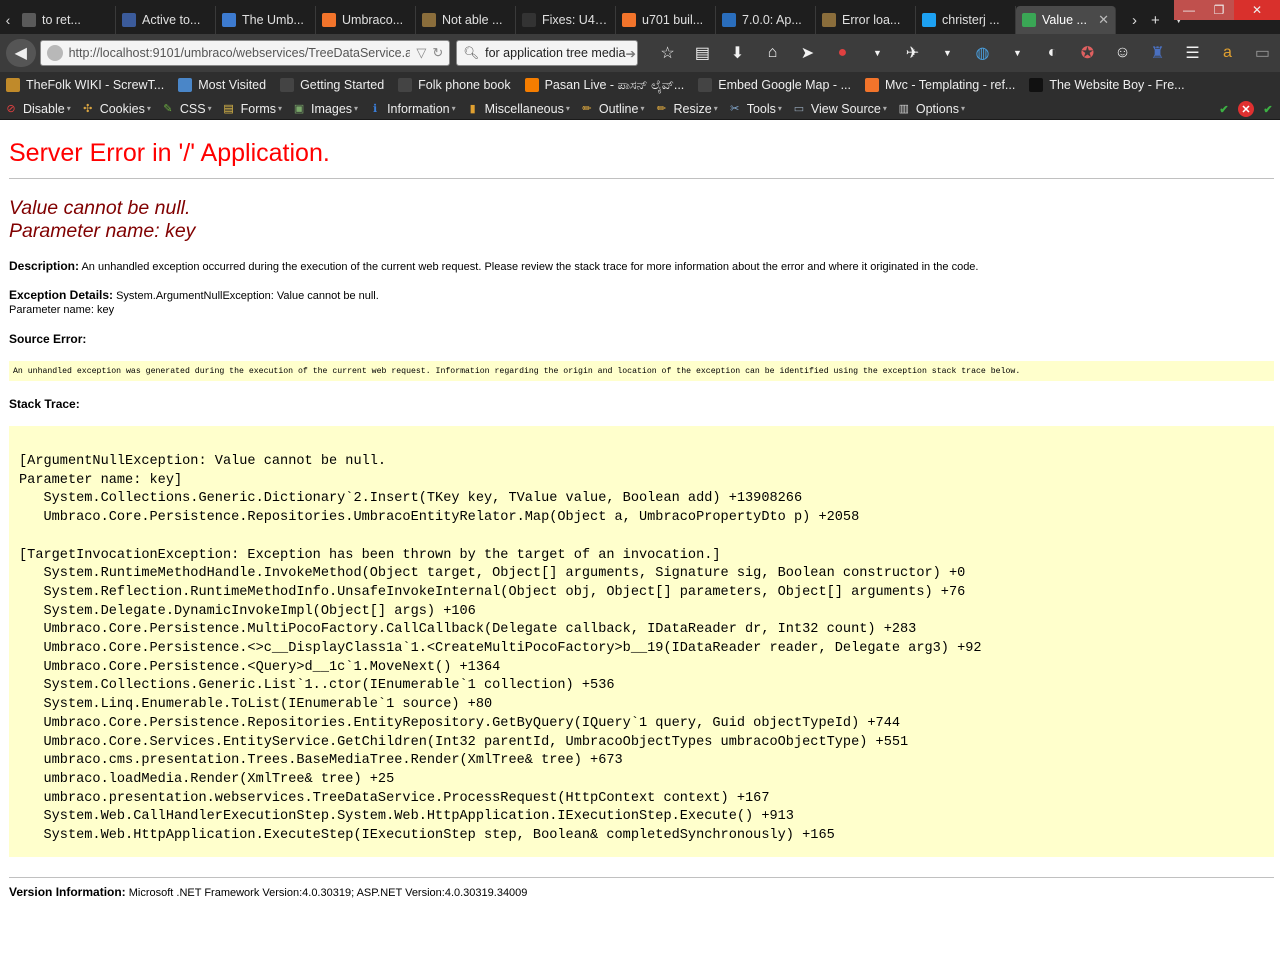 The height and width of the screenshot is (976, 1280). What do you see at coordinates (129, 20) in the screenshot?
I see `flag-icon` at bounding box center [129, 20].